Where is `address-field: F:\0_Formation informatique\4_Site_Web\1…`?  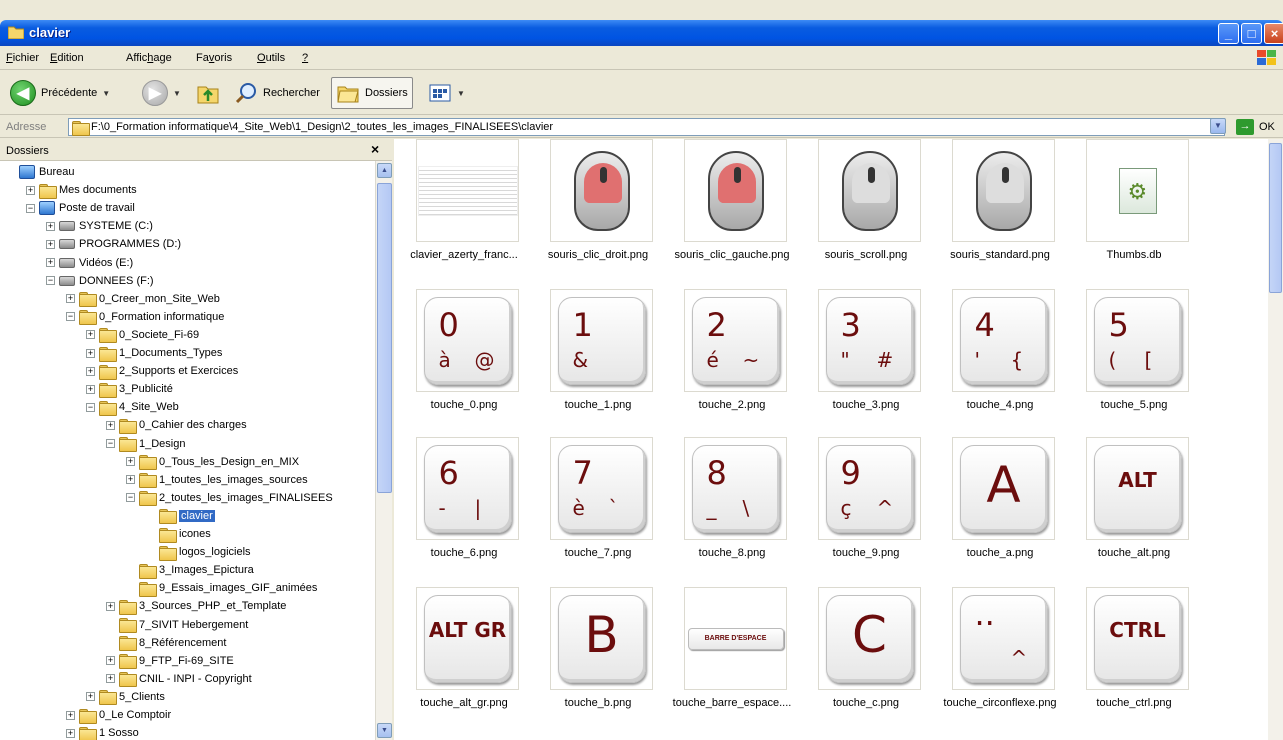 address-field: F:\0_Formation informatique\4_Site_Web\1… is located at coordinates (646, 127).